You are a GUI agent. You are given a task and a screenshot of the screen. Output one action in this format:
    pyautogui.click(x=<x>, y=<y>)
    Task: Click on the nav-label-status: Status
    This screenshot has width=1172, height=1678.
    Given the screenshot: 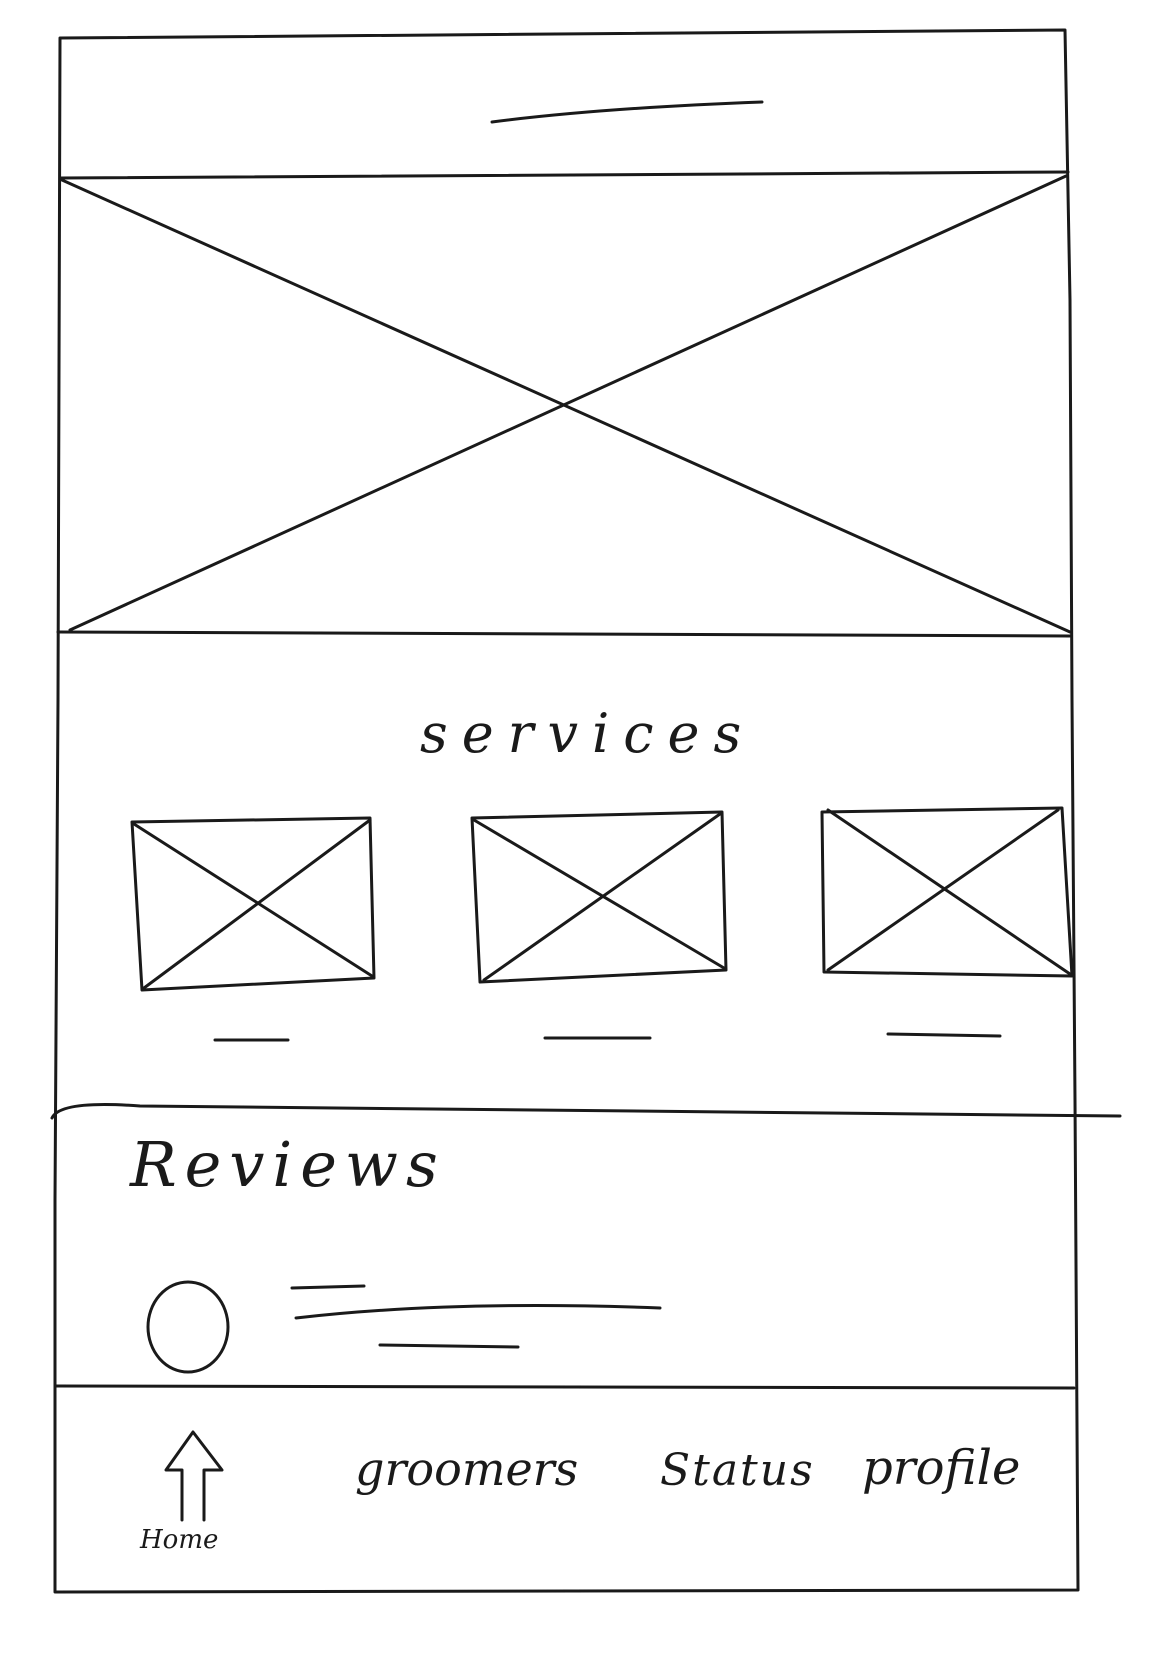 What is the action you would take?
    pyautogui.click(x=737, y=1470)
    